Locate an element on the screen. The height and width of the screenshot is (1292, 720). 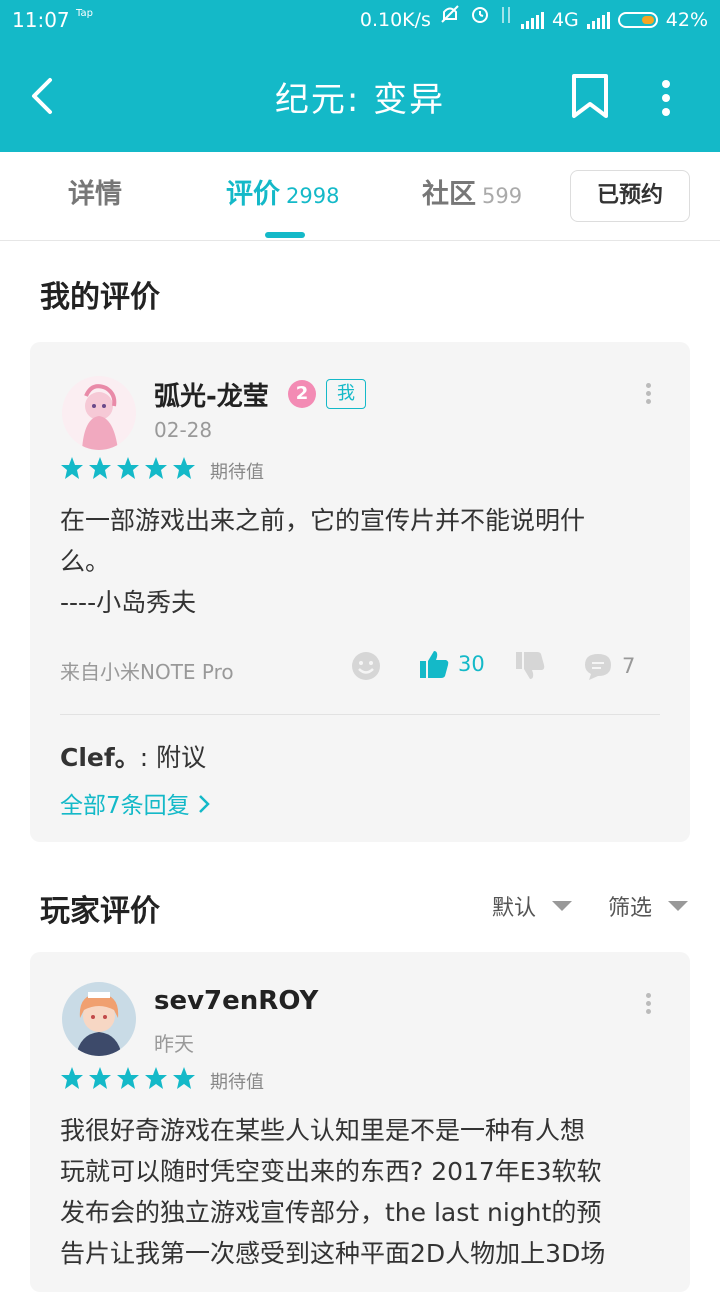
status-time: 11:07 is located at coordinates (41, 20).